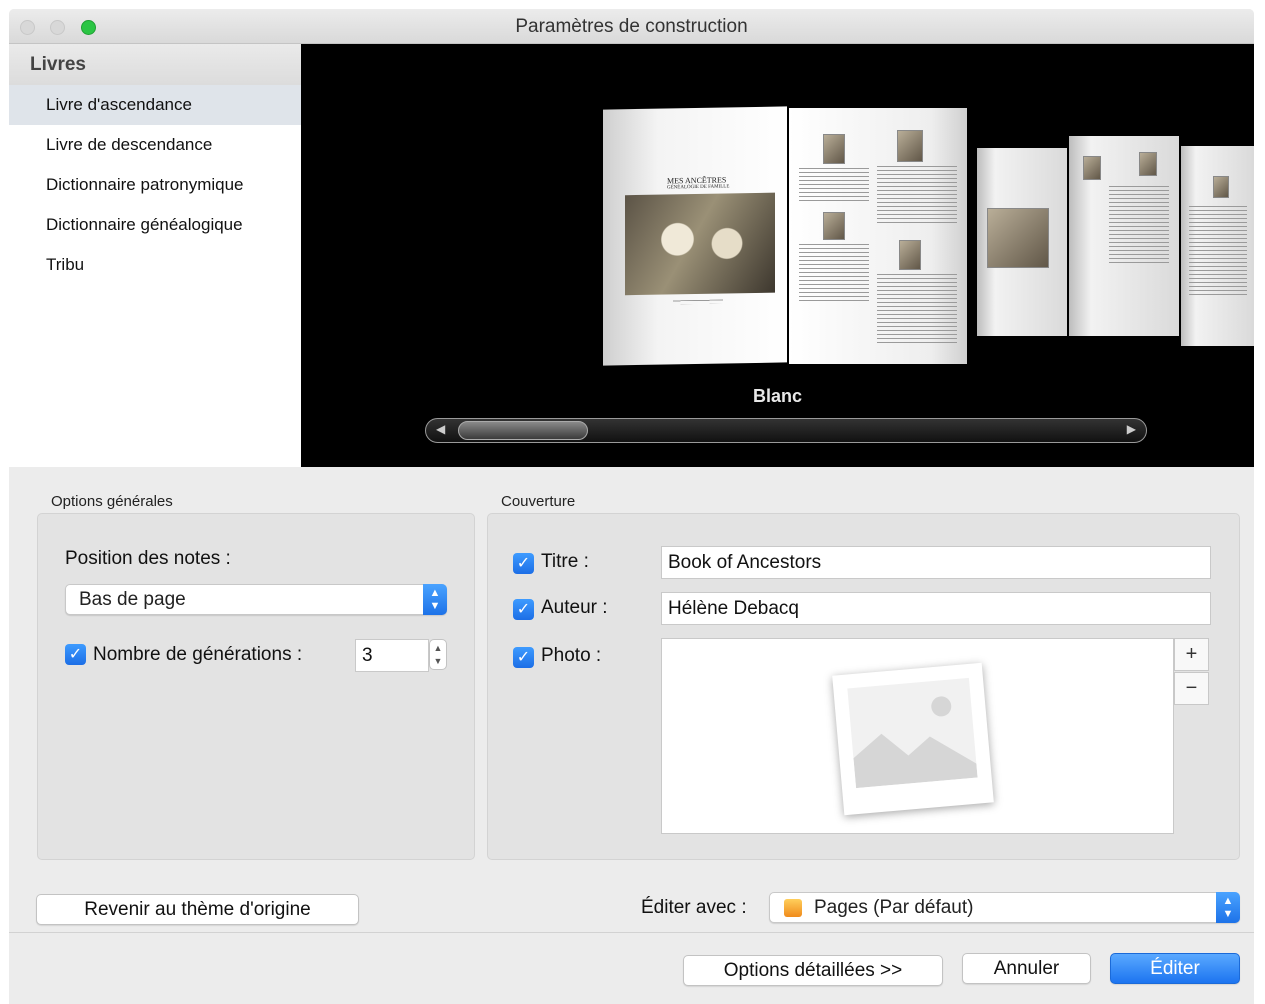 This screenshot has height=1004, width=1265. What do you see at coordinates (523, 563) in the screenshot?
I see `title-checkbox: ✓` at bounding box center [523, 563].